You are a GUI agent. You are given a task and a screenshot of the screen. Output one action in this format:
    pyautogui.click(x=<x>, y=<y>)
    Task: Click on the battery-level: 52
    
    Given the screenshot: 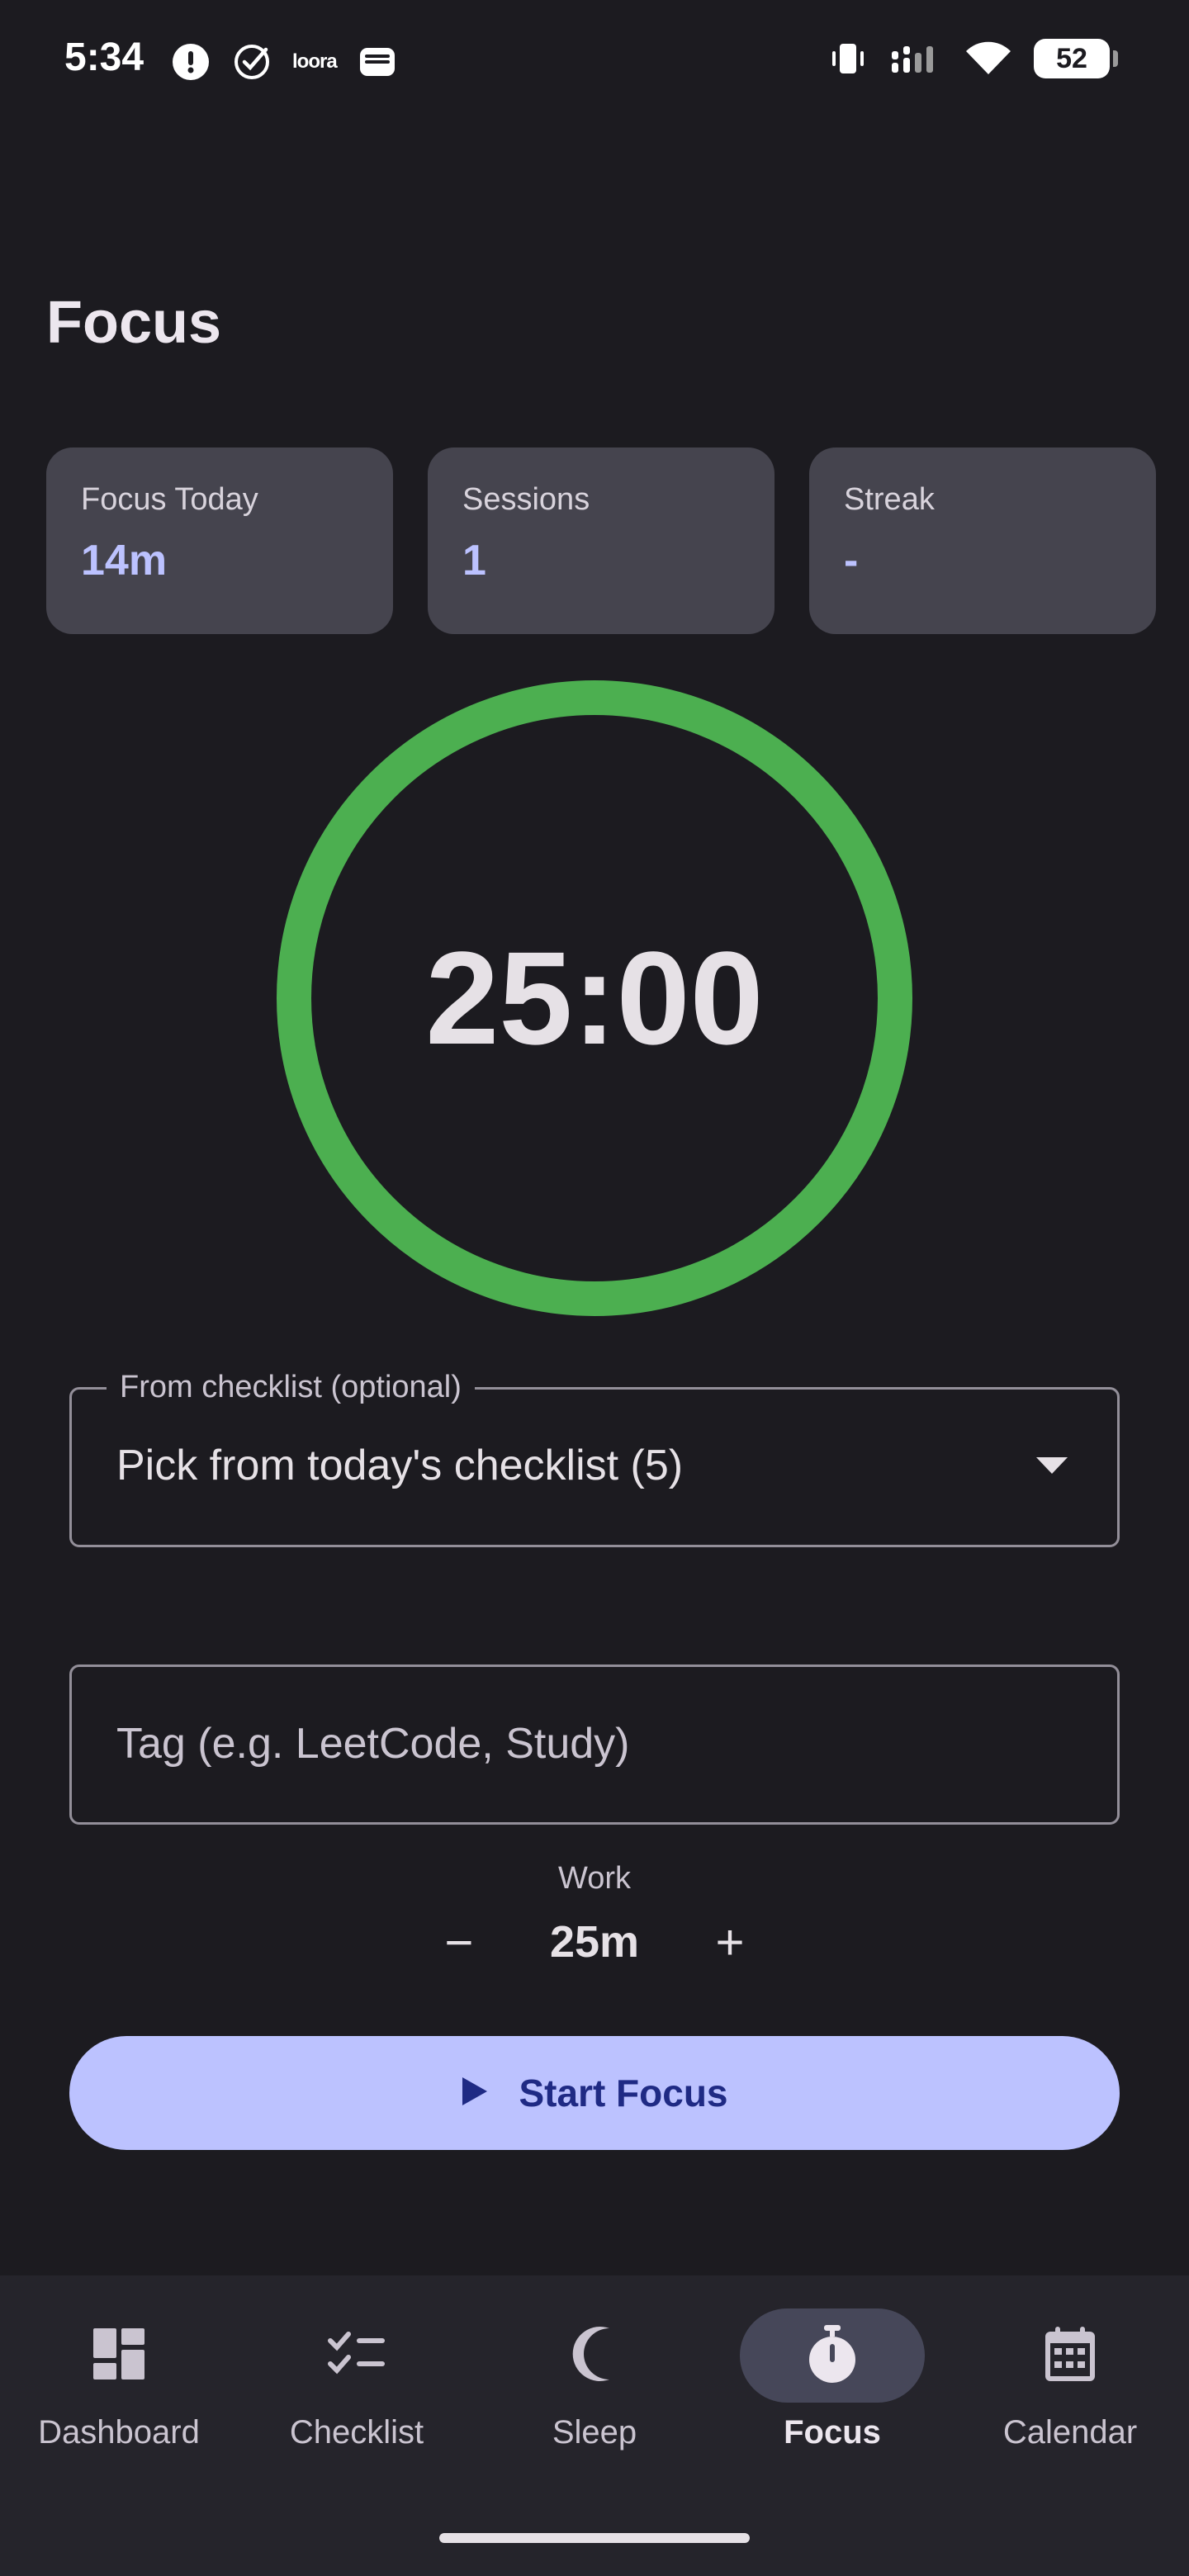 What is the action you would take?
    pyautogui.click(x=1071, y=58)
    